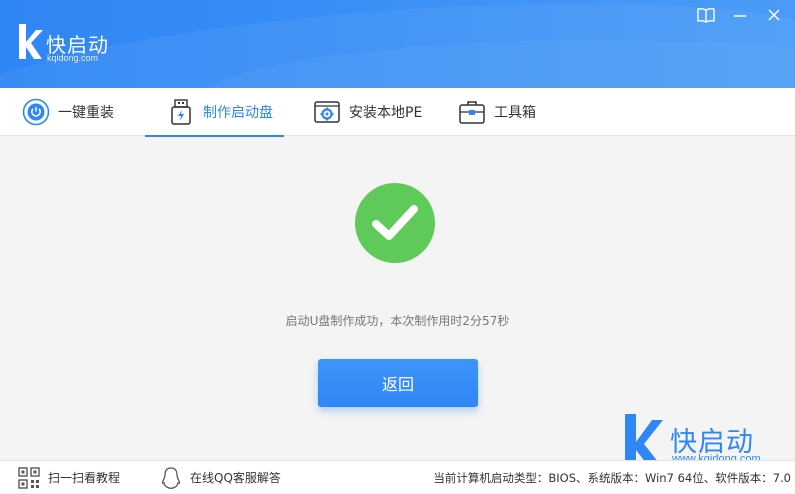  Describe the element at coordinates (472, 112) in the screenshot. I see `toolbox-icon` at that location.